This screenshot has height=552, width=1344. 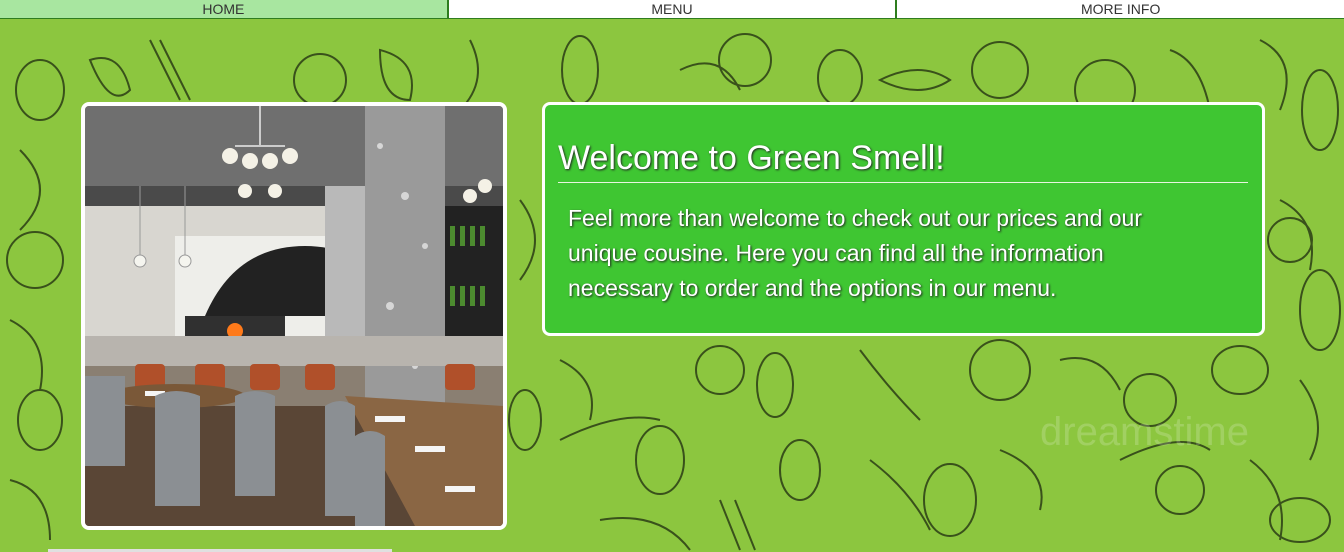 I want to click on top-navigation: HOME MENU MORE INFO, so click(x=672, y=10).